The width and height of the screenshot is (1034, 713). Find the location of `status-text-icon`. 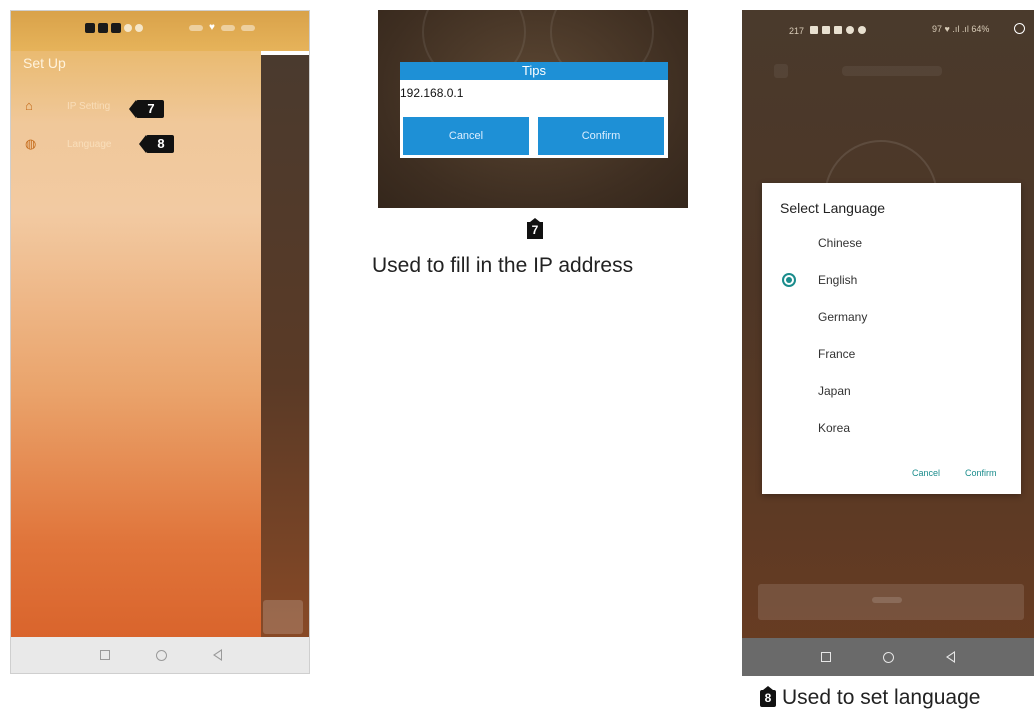

status-text-icon is located at coordinates (196, 28).